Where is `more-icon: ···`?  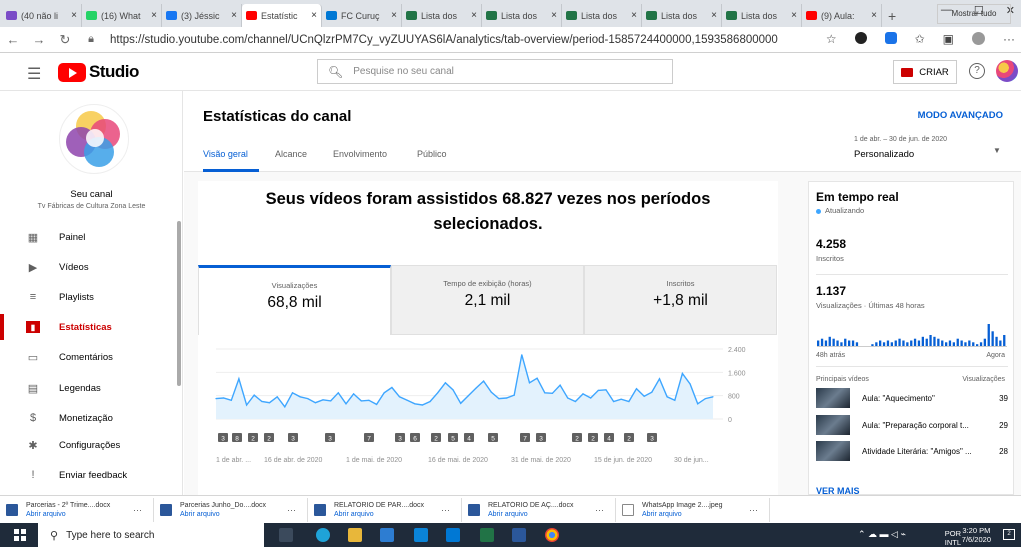 more-icon: ··· is located at coordinates (1009, 39).